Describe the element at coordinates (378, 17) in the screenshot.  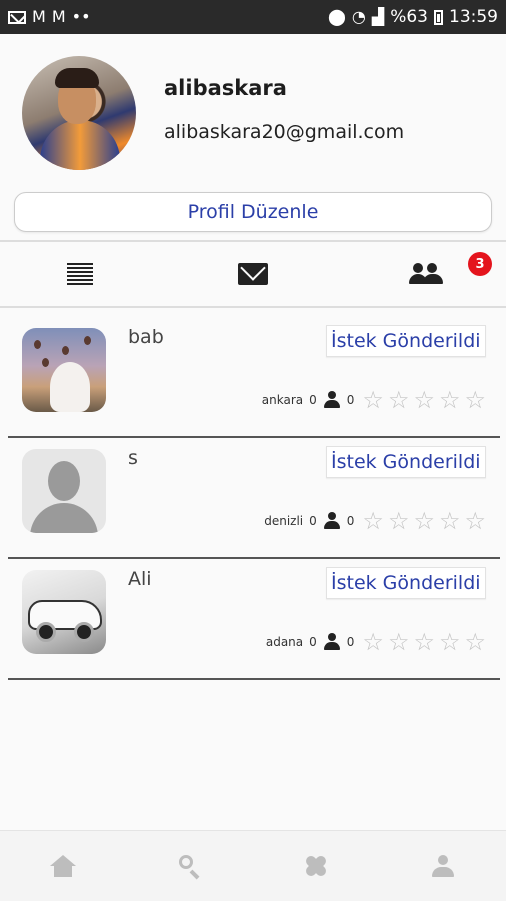
I see `signal-icon: ▟` at that location.